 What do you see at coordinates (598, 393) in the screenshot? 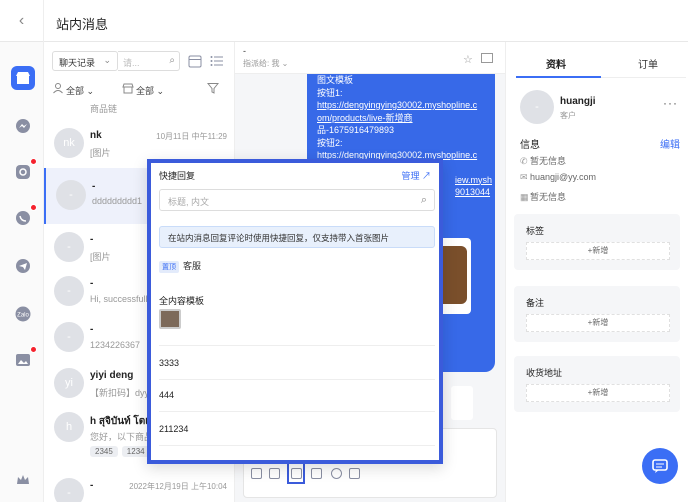
I see `add-address-button: +新增` at bounding box center [598, 393].